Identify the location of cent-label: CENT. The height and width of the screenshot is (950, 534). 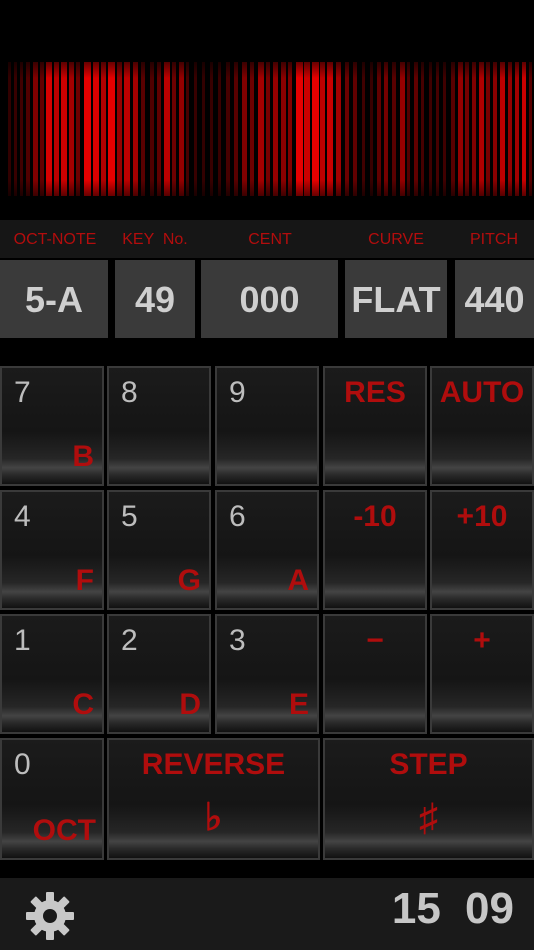
(270, 239).